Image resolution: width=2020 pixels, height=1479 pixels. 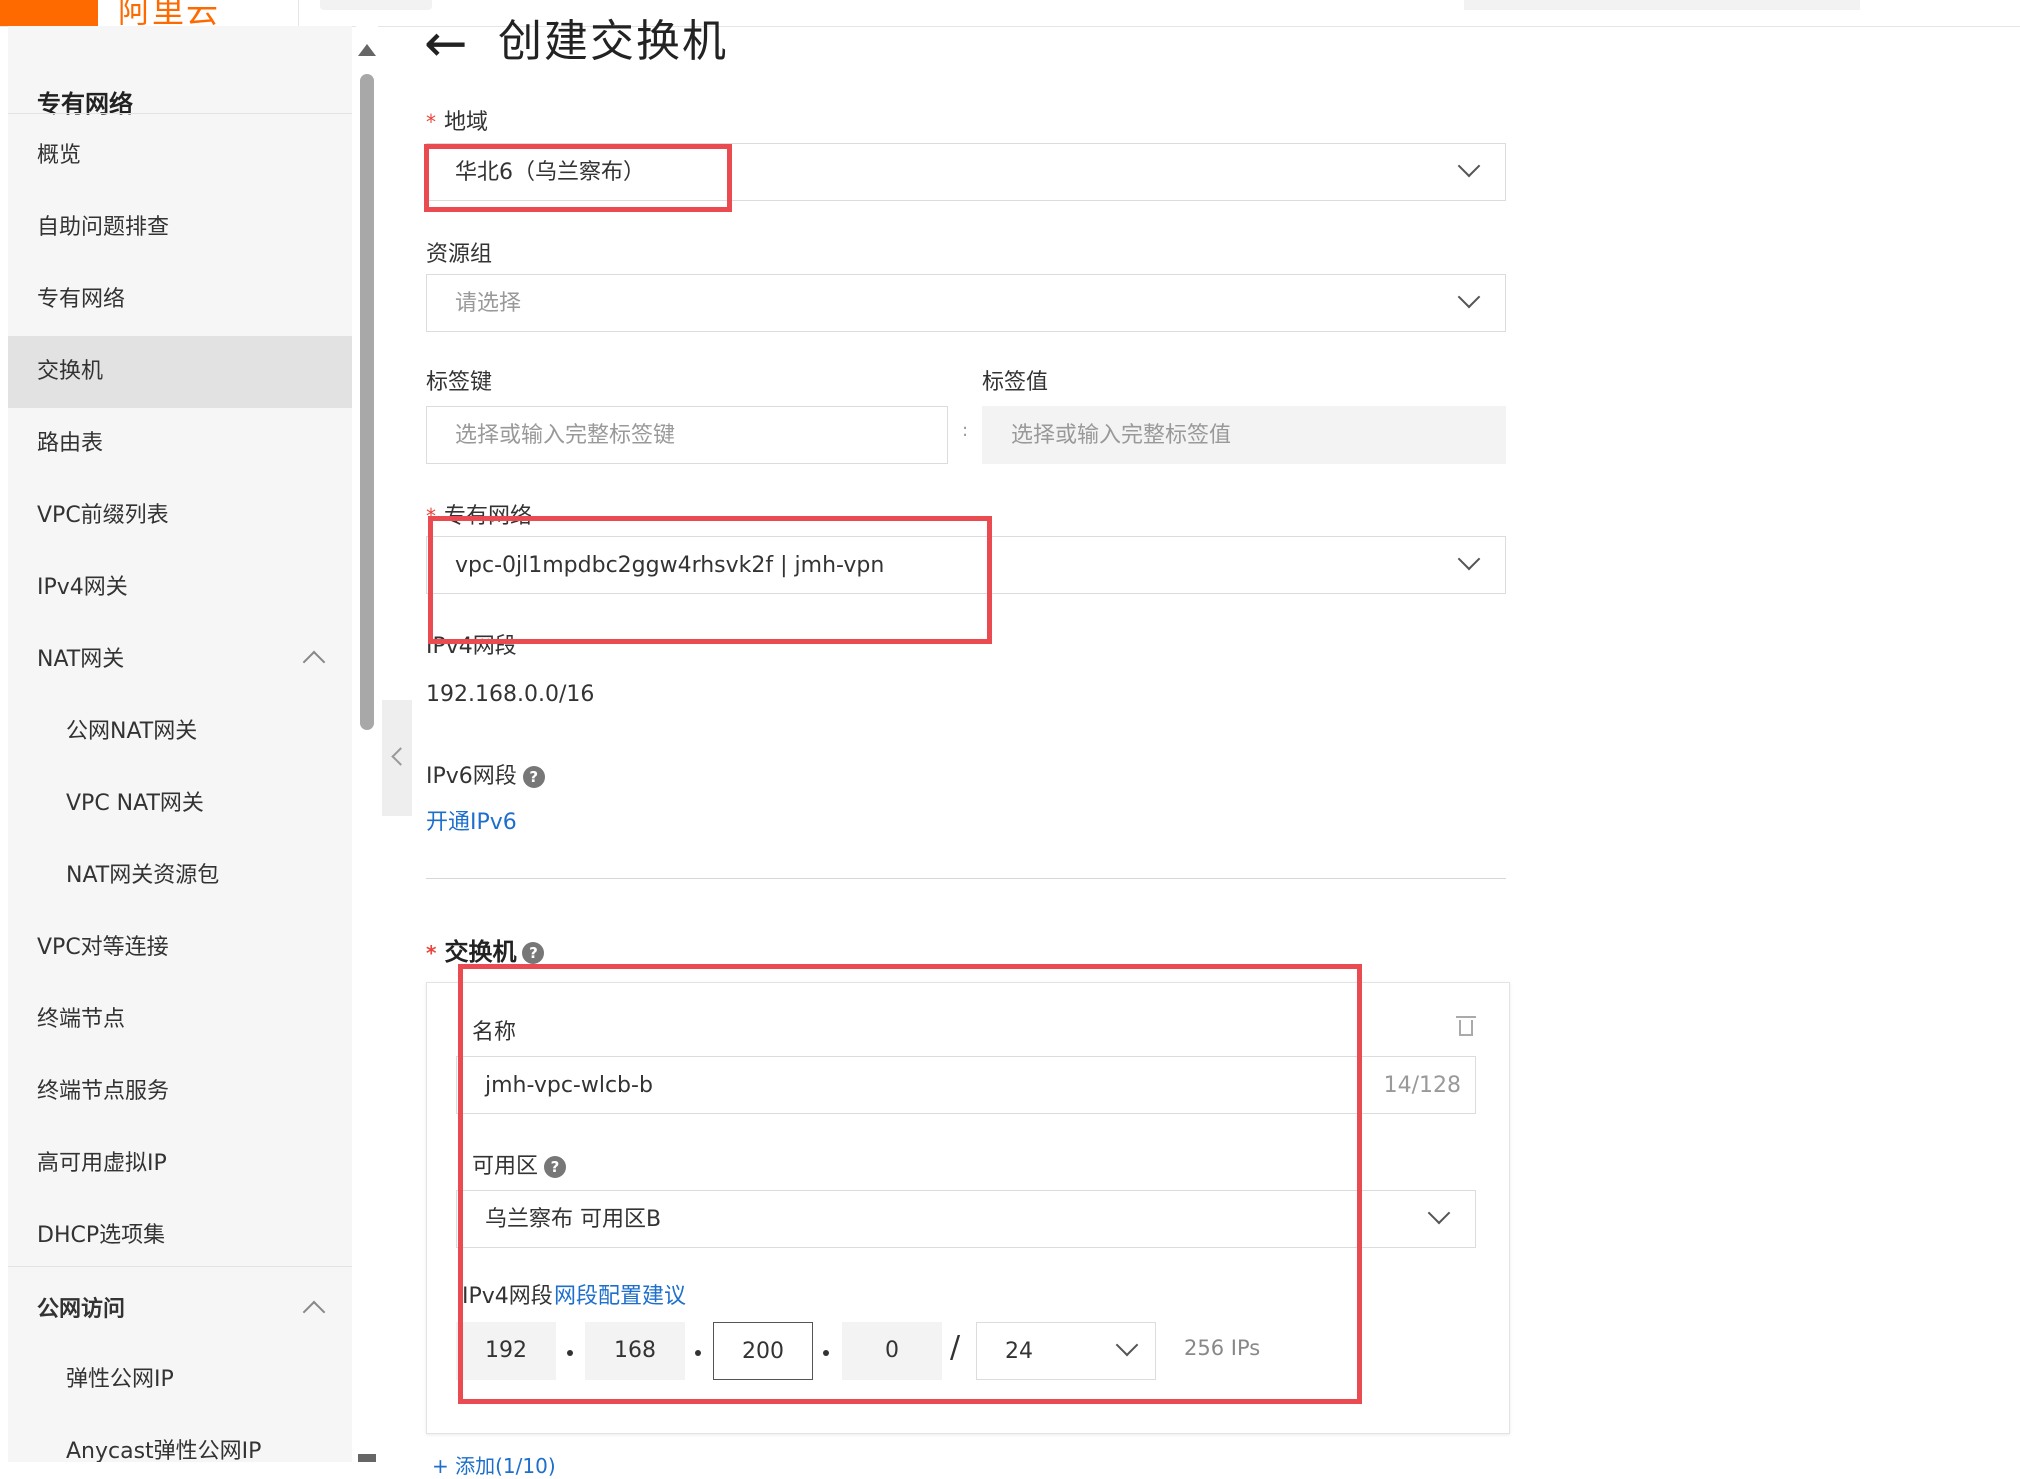 I want to click on sidebar-item-overview: 概览, so click(x=180, y=156).